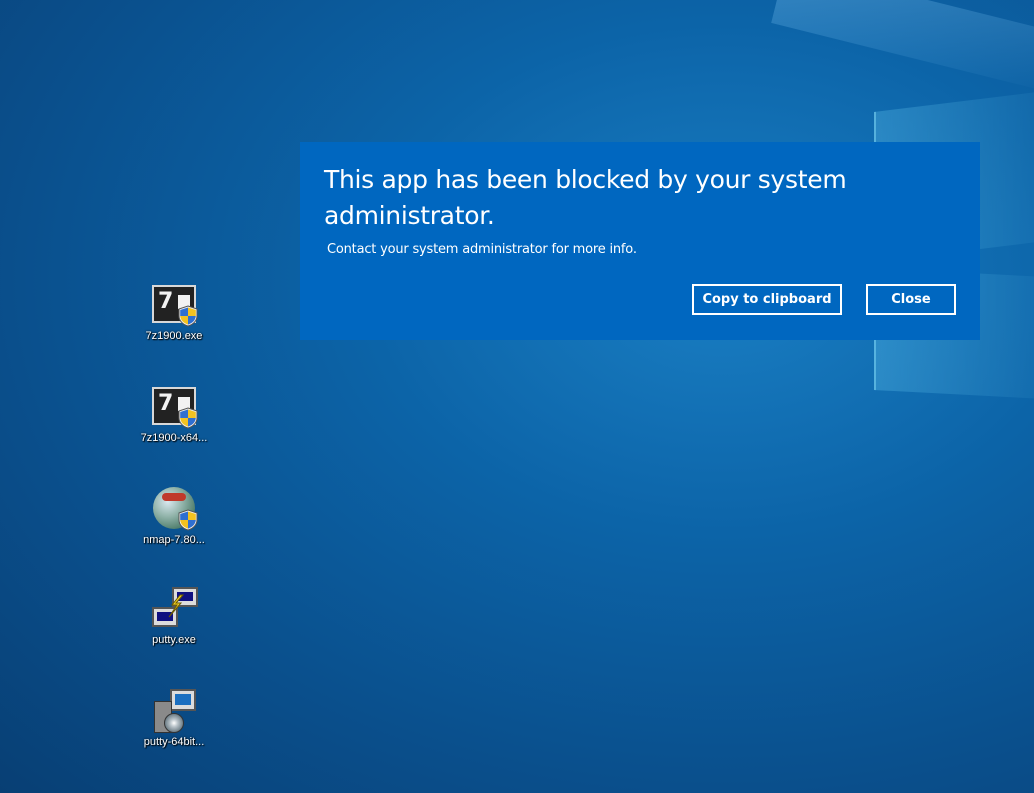 Image resolution: width=1034 pixels, height=793 pixels. Describe the element at coordinates (902, 48) in the screenshot. I see `light-beam` at that location.